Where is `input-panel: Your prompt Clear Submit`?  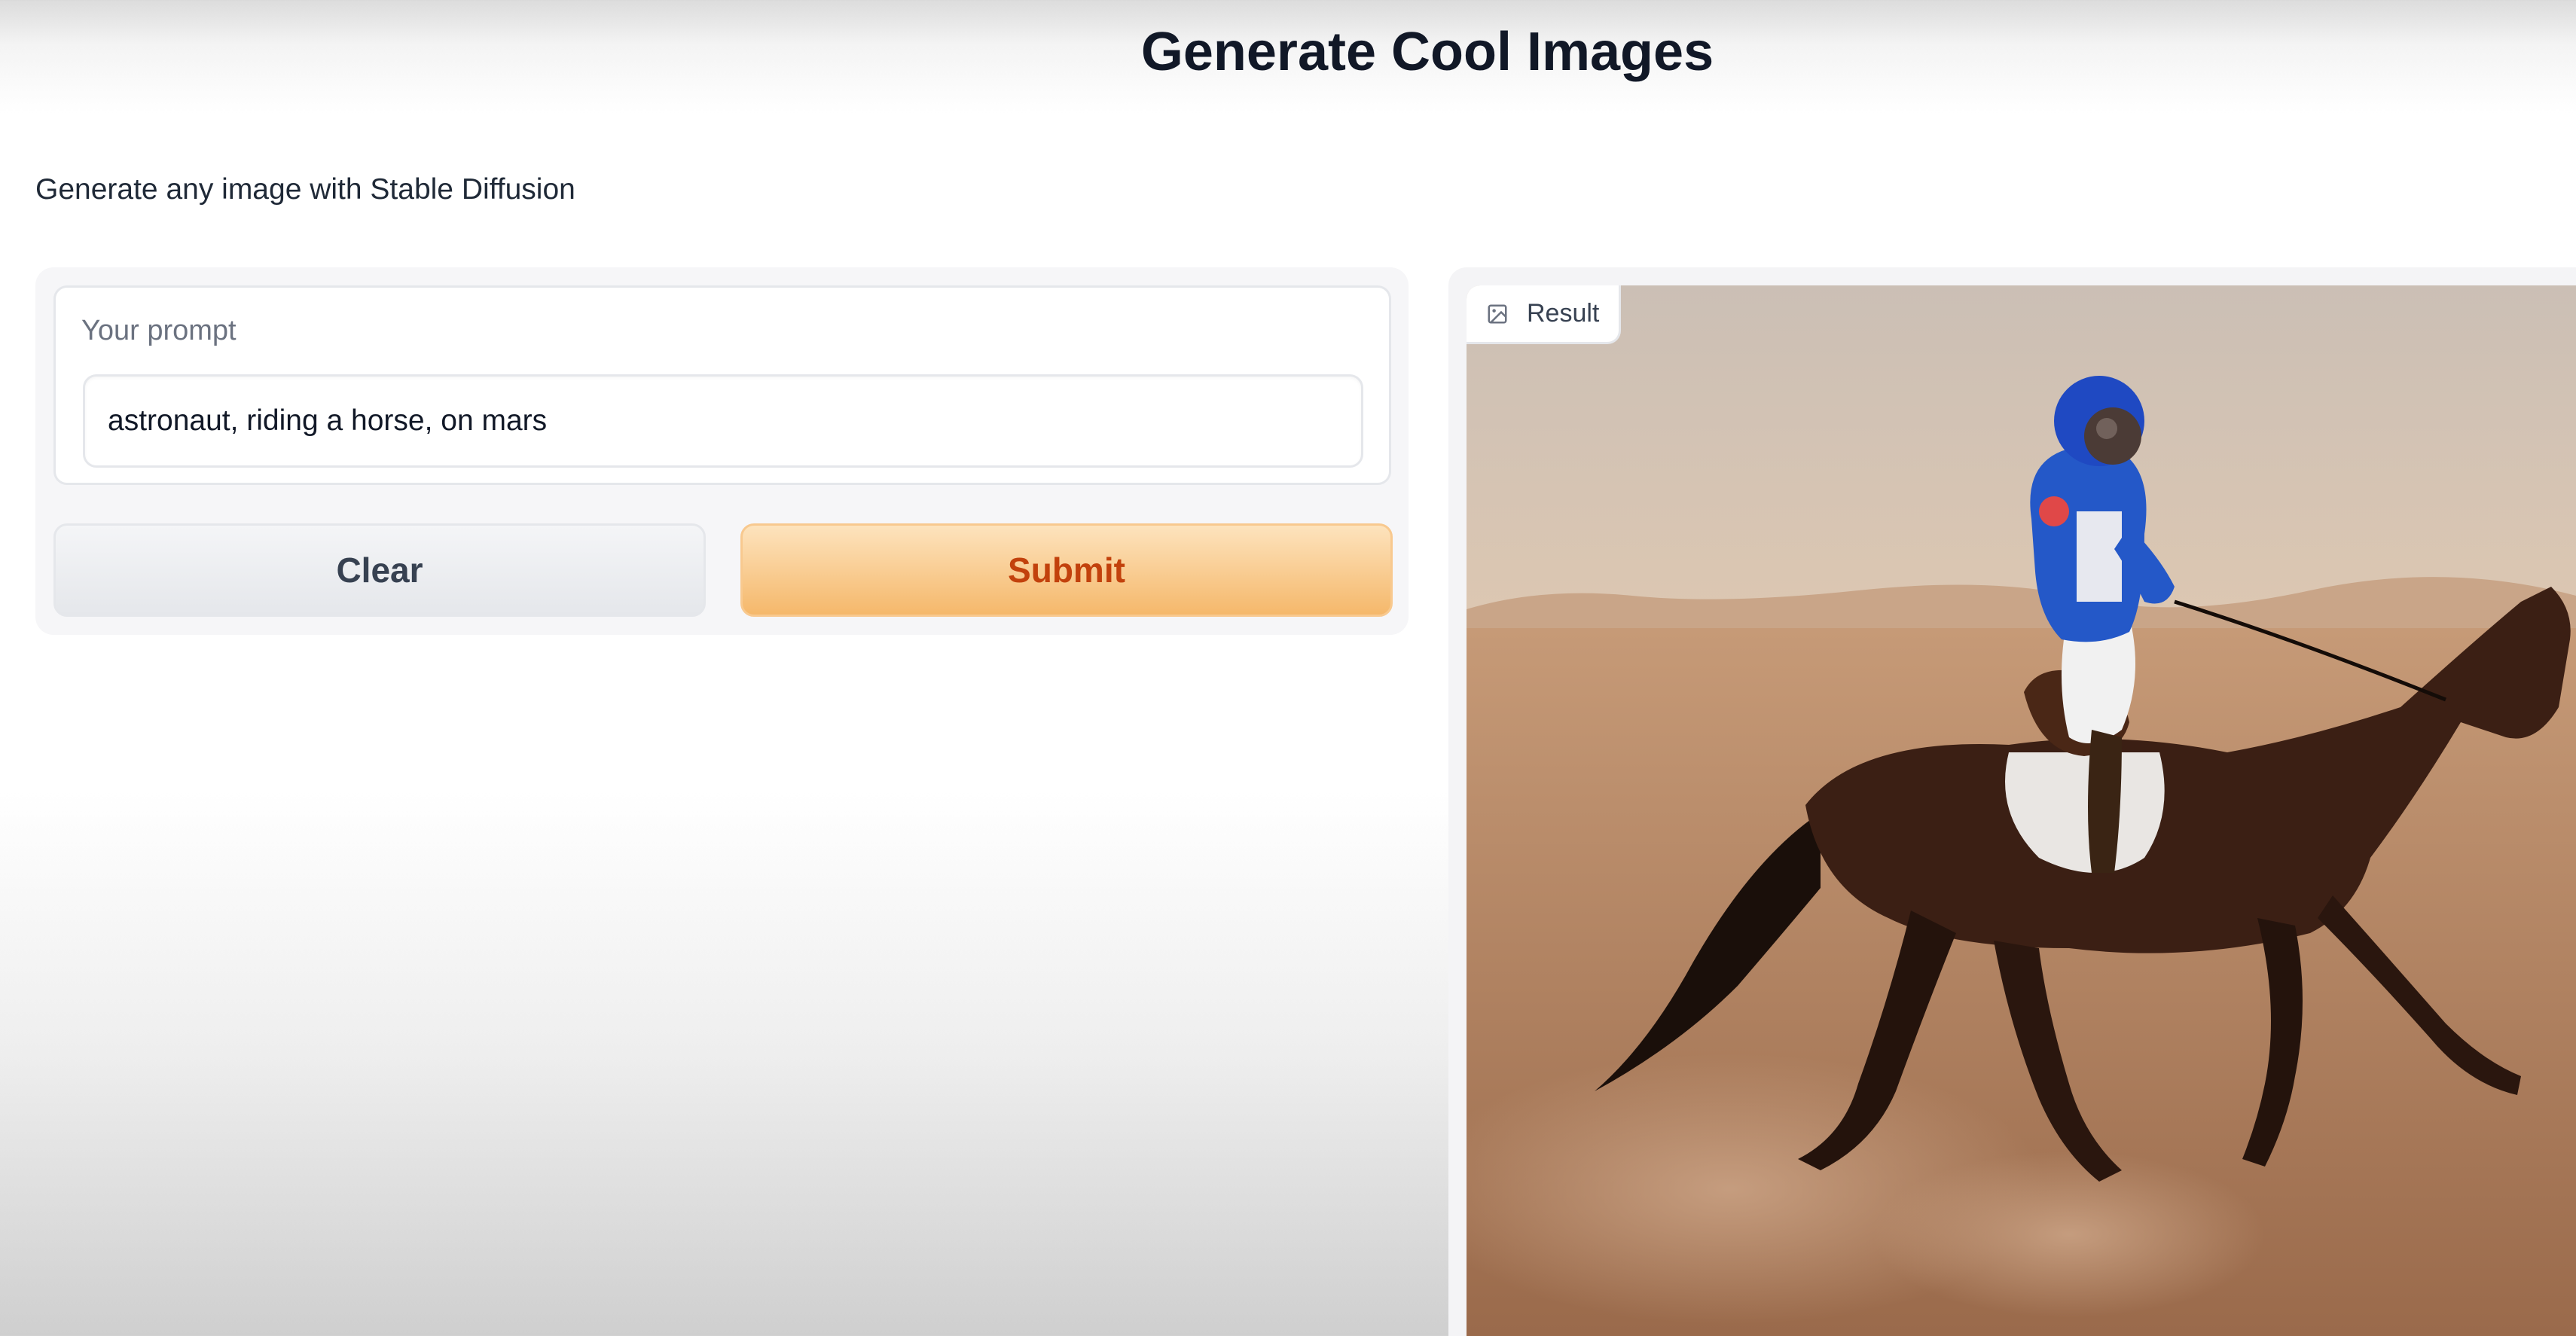 input-panel: Your prompt Clear Submit is located at coordinates (722, 451).